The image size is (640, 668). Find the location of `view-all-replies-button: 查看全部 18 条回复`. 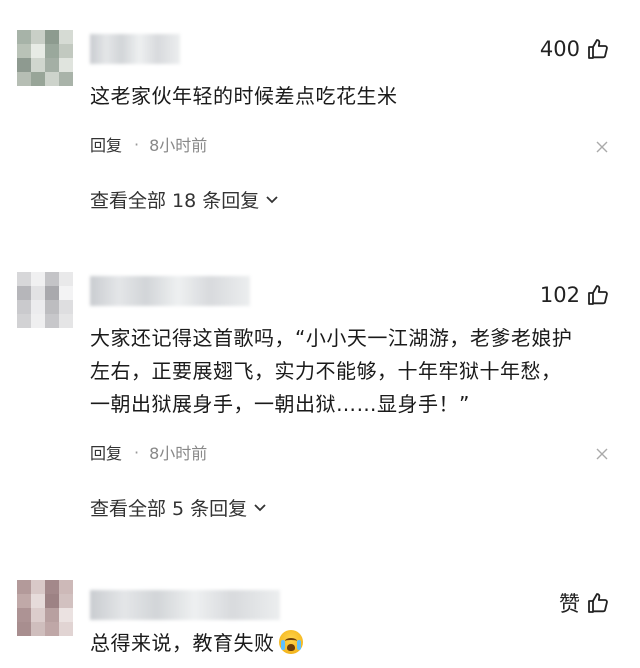

view-all-replies-button: 查看全部 18 条回复 is located at coordinates (184, 199).